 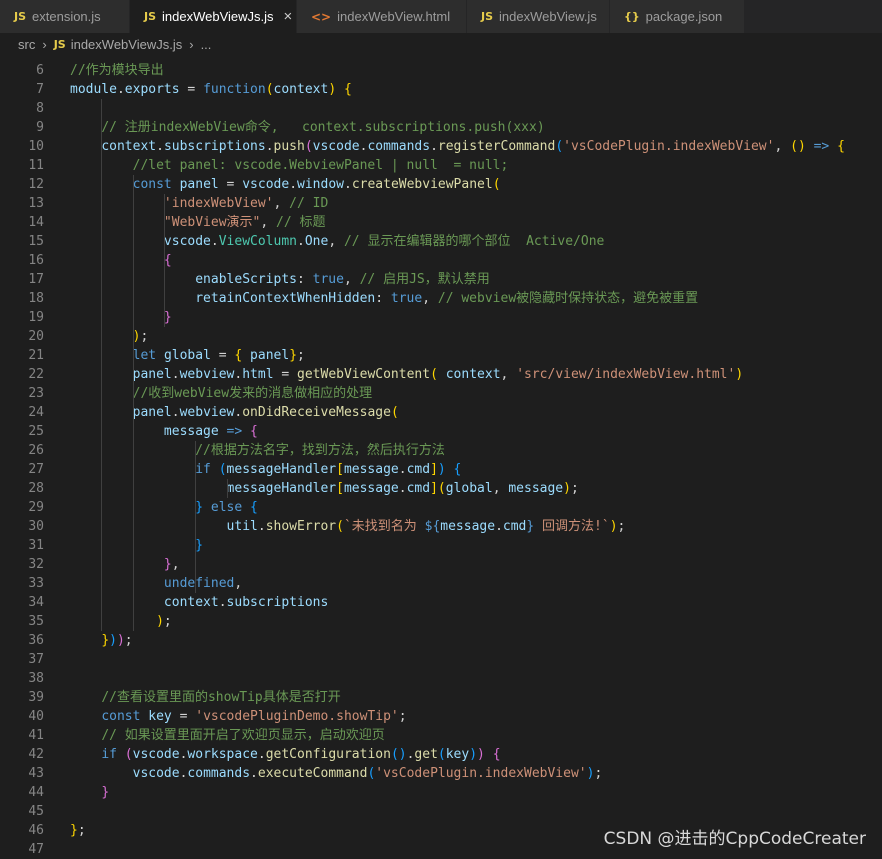 I want to click on line-number: 36, so click(x=36, y=640).